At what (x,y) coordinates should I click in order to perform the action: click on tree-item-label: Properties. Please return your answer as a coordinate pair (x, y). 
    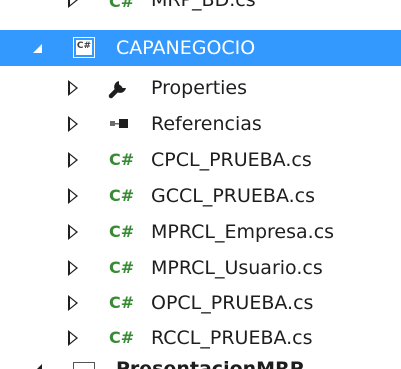
    Looking at the image, I should click on (199, 88).